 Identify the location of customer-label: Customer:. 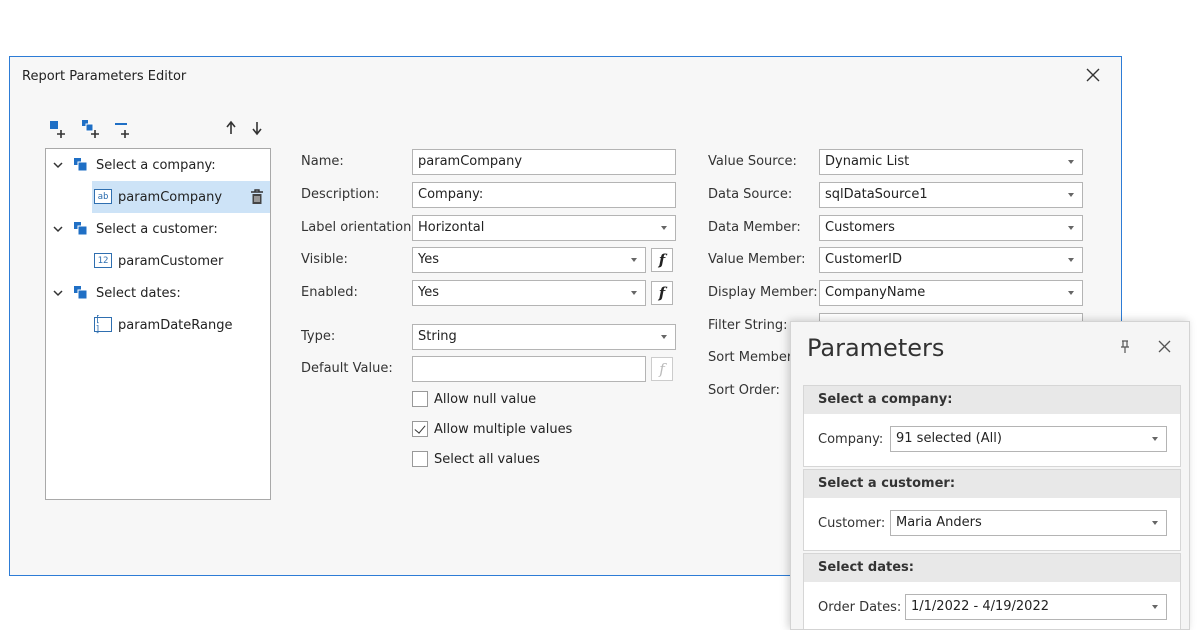
(852, 523).